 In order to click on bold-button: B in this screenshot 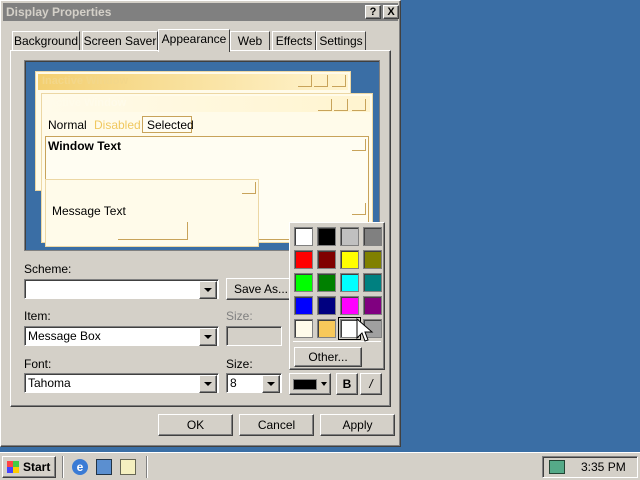, I will do `click(347, 384)`.